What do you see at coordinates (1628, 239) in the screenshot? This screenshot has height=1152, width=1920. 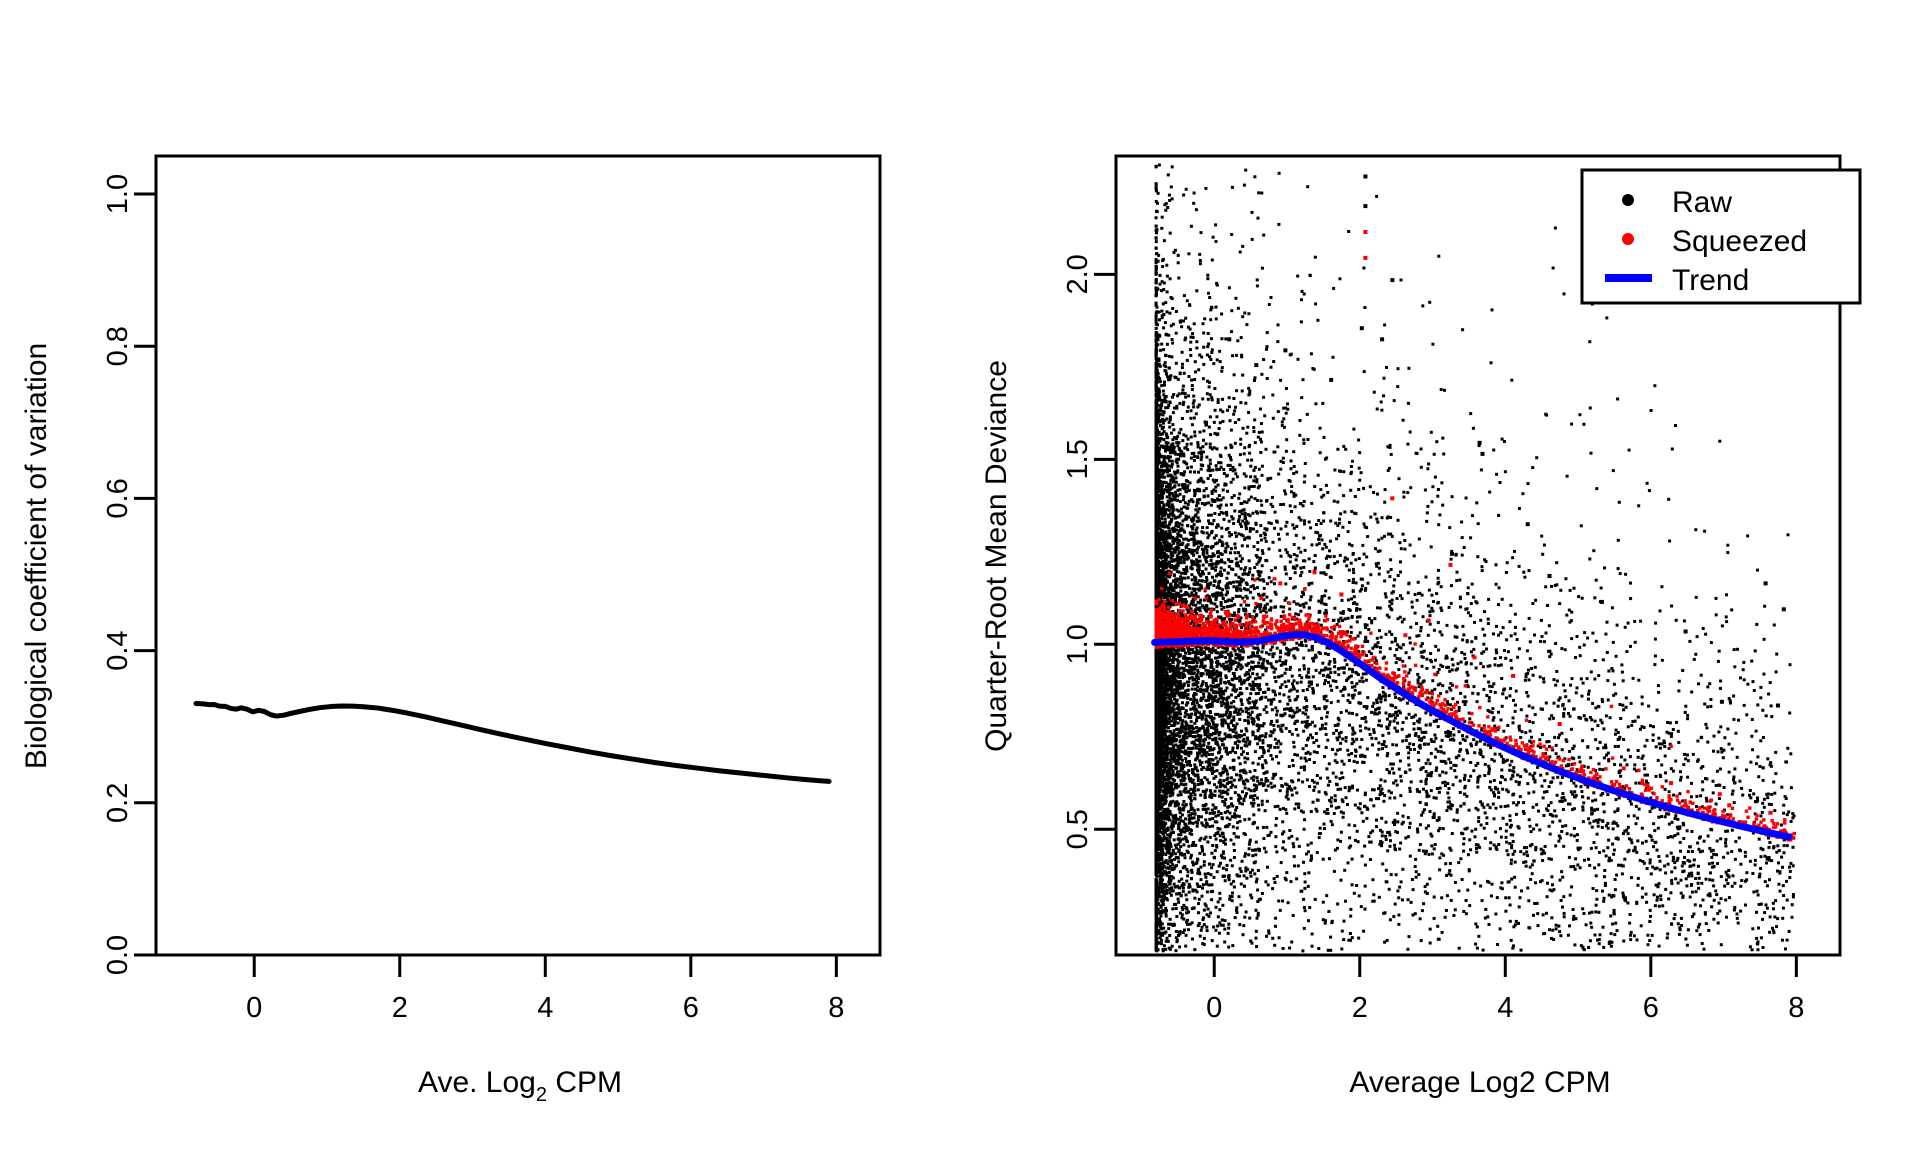 I see `legend-marker-squeezed-icon` at bounding box center [1628, 239].